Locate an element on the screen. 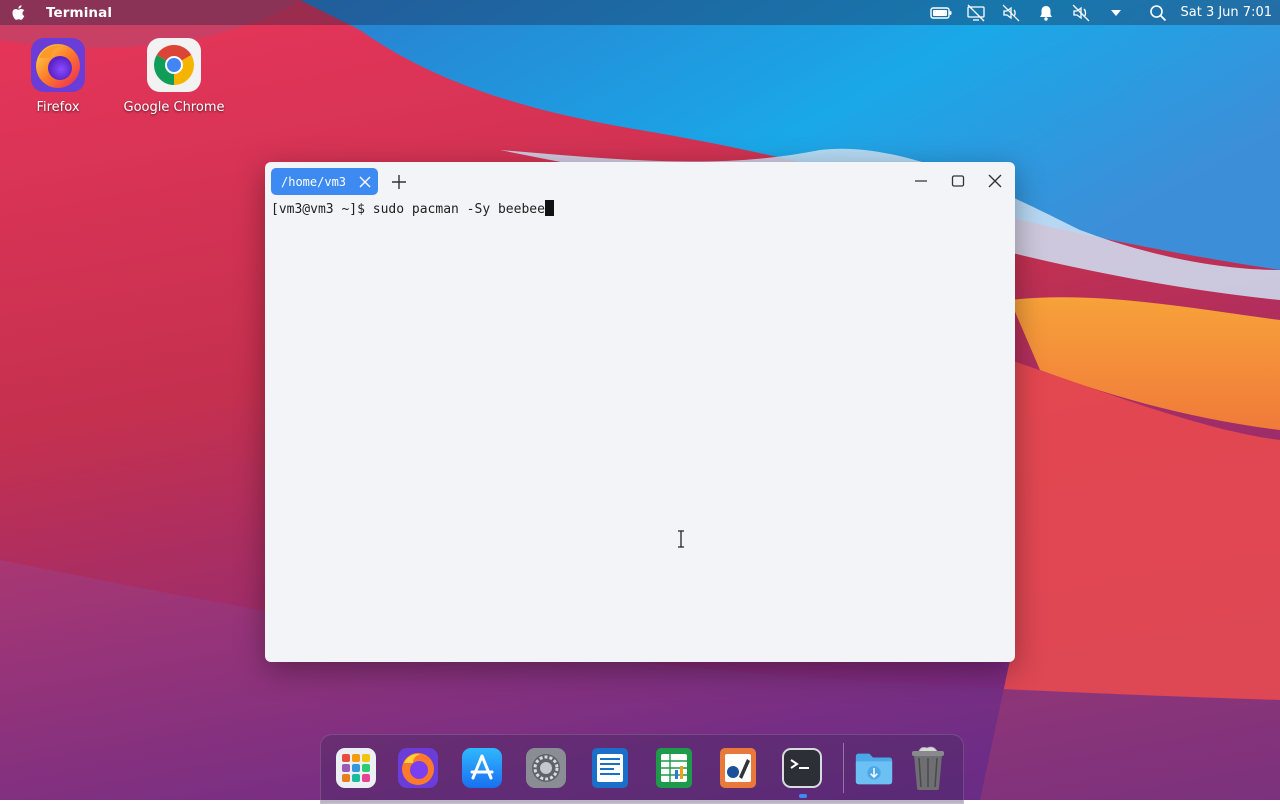  close-button is located at coordinates (995, 181).